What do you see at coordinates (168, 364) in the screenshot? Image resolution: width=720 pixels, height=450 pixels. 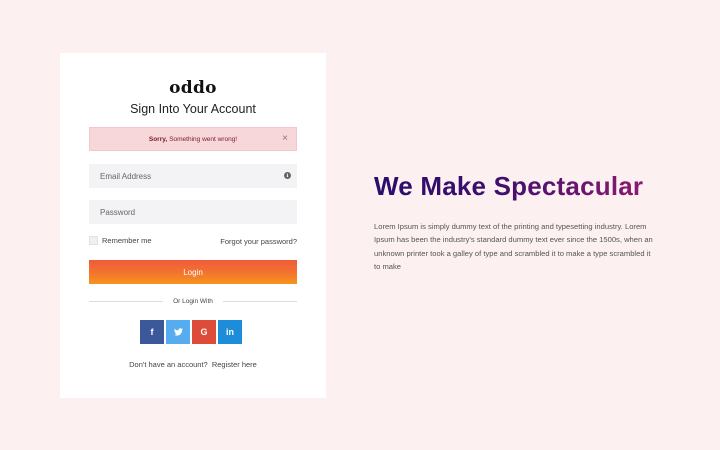 I see `signup-prompt-text: Don't have an account?` at bounding box center [168, 364].